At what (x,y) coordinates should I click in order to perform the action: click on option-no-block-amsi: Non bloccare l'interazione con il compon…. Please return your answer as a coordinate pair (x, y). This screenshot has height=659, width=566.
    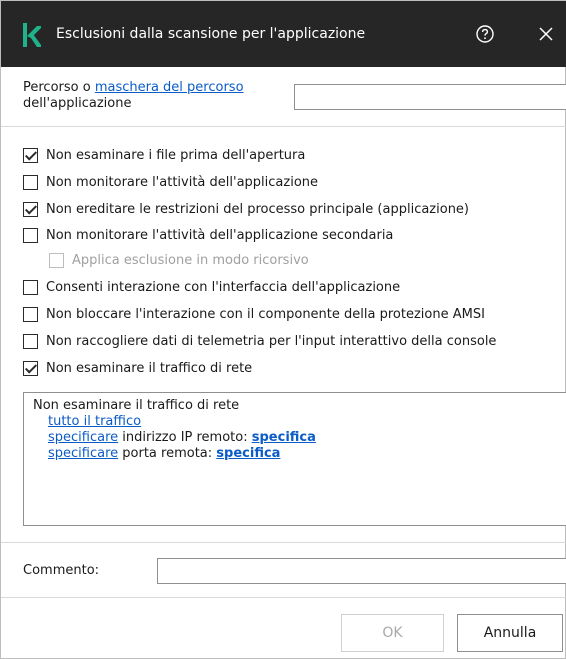
    Looking at the image, I should click on (254, 314).